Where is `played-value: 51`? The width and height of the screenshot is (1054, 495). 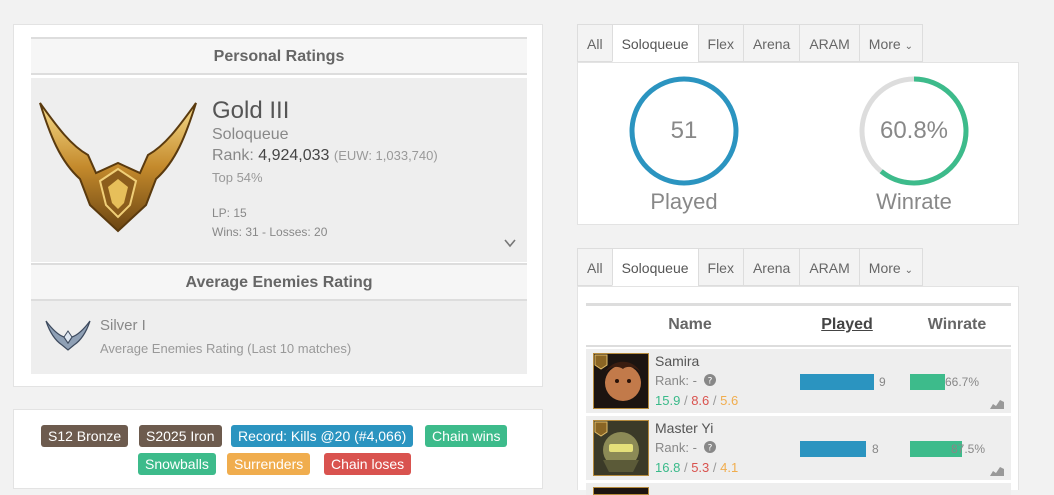
played-value: 51 is located at coordinates (684, 130).